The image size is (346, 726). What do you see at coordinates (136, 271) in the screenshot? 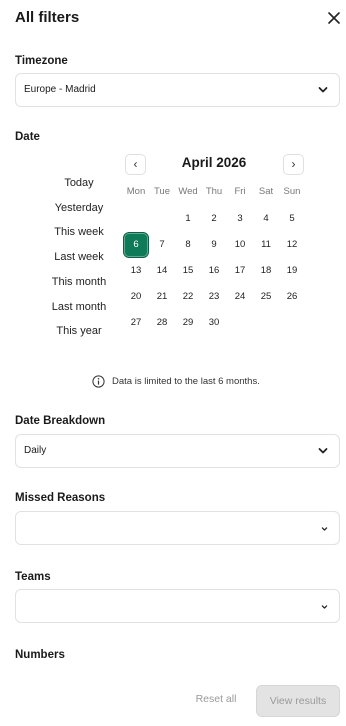
I see `calendar-day: 13` at bounding box center [136, 271].